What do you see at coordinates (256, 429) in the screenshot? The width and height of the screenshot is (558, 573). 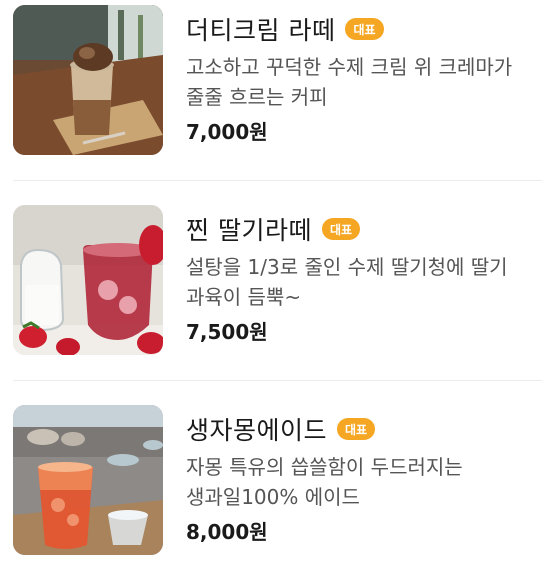 I see `item-name: 생자몽에이드` at bounding box center [256, 429].